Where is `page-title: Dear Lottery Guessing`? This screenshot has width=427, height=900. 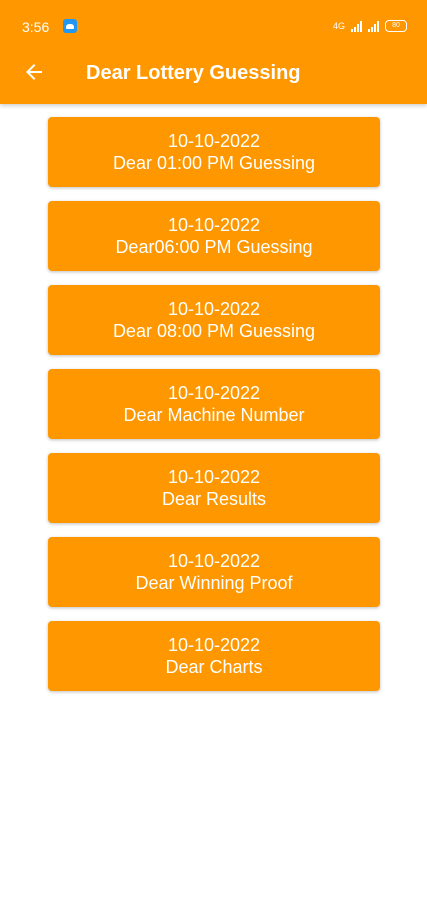
page-title: Dear Lottery Guessing is located at coordinates (193, 73).